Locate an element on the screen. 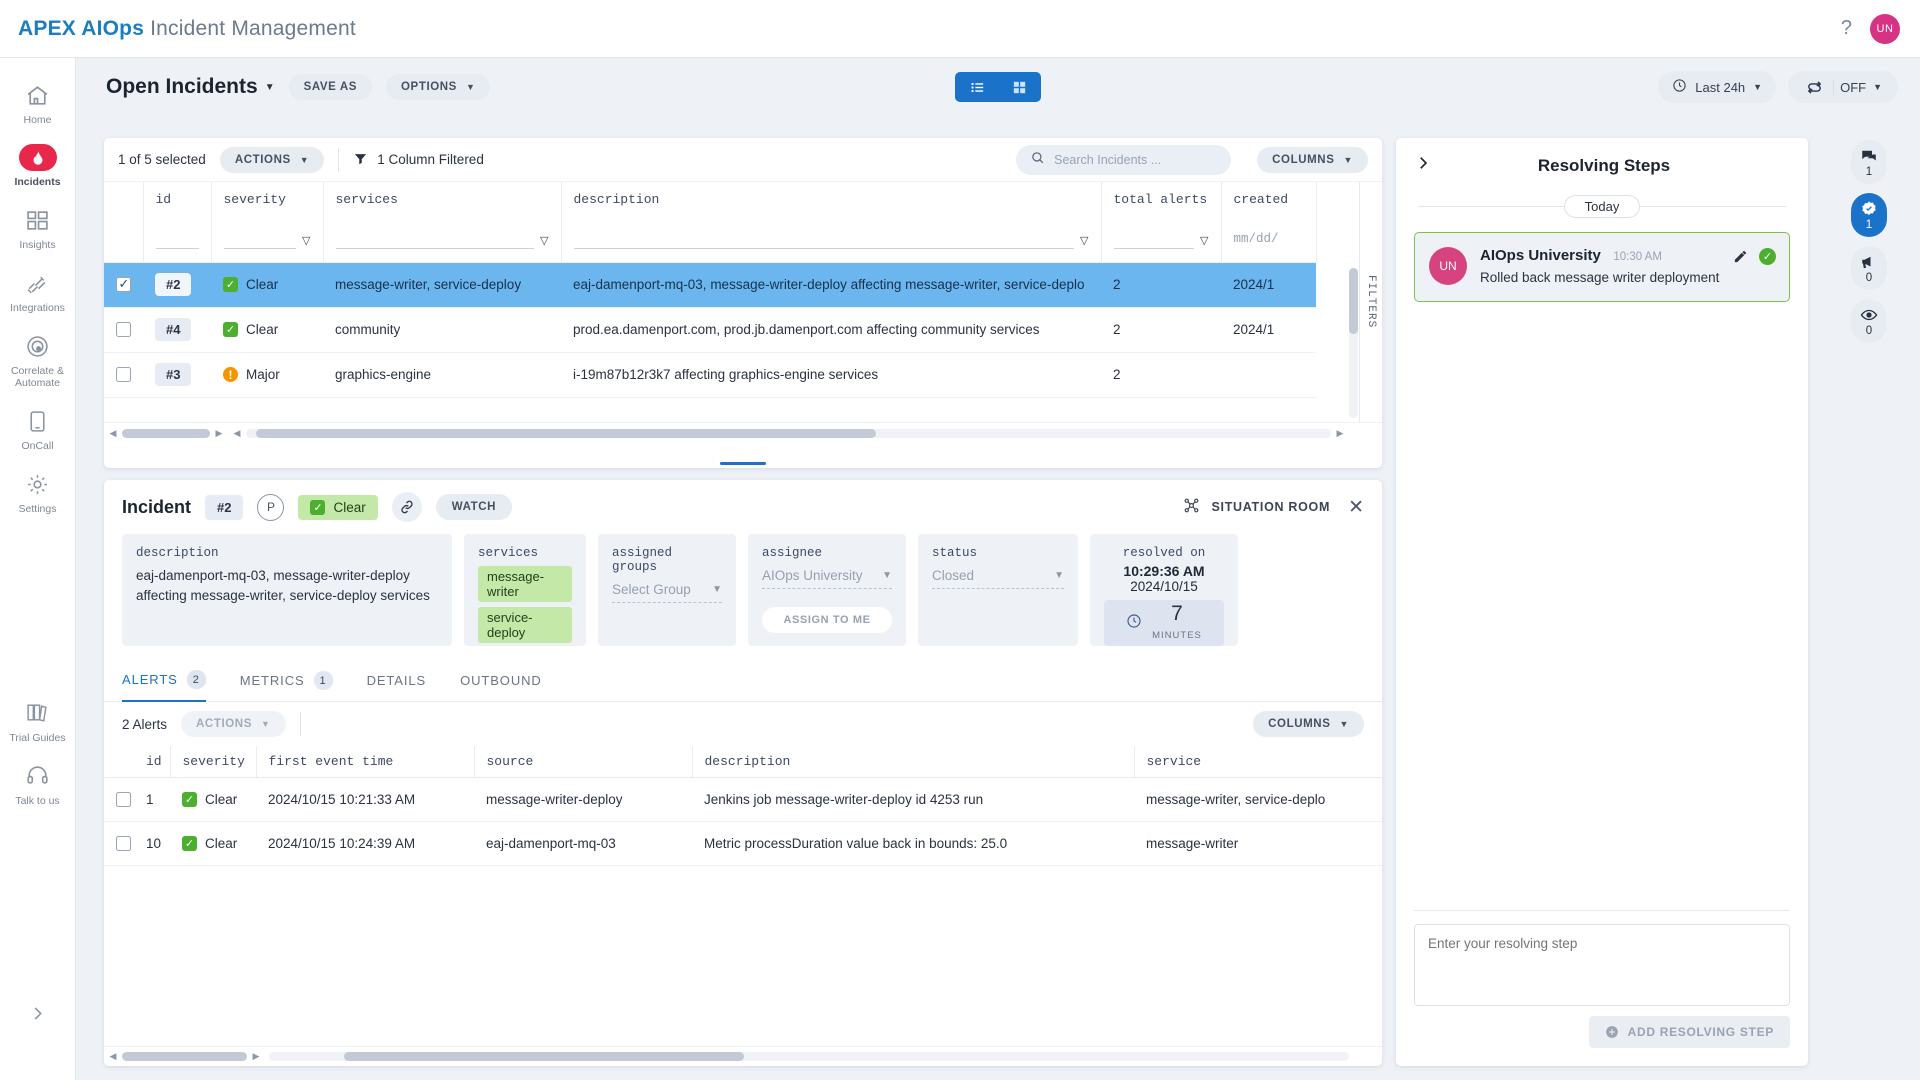 This screenshot has width=1920, height=1080. alerts-actions-button: ACTIONS ▼ is located at coordinates (233, 724).